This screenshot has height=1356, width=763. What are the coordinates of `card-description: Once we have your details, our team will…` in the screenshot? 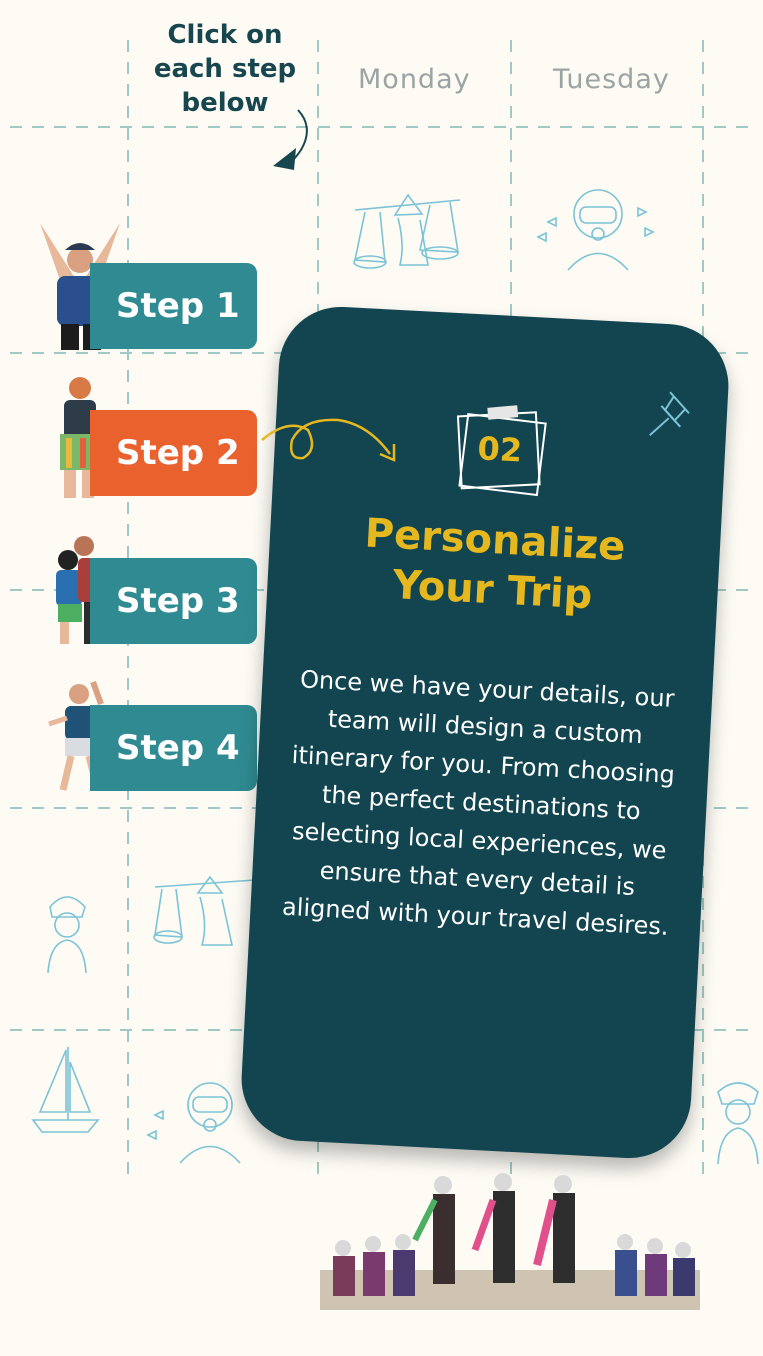 It's located at (478, 803).